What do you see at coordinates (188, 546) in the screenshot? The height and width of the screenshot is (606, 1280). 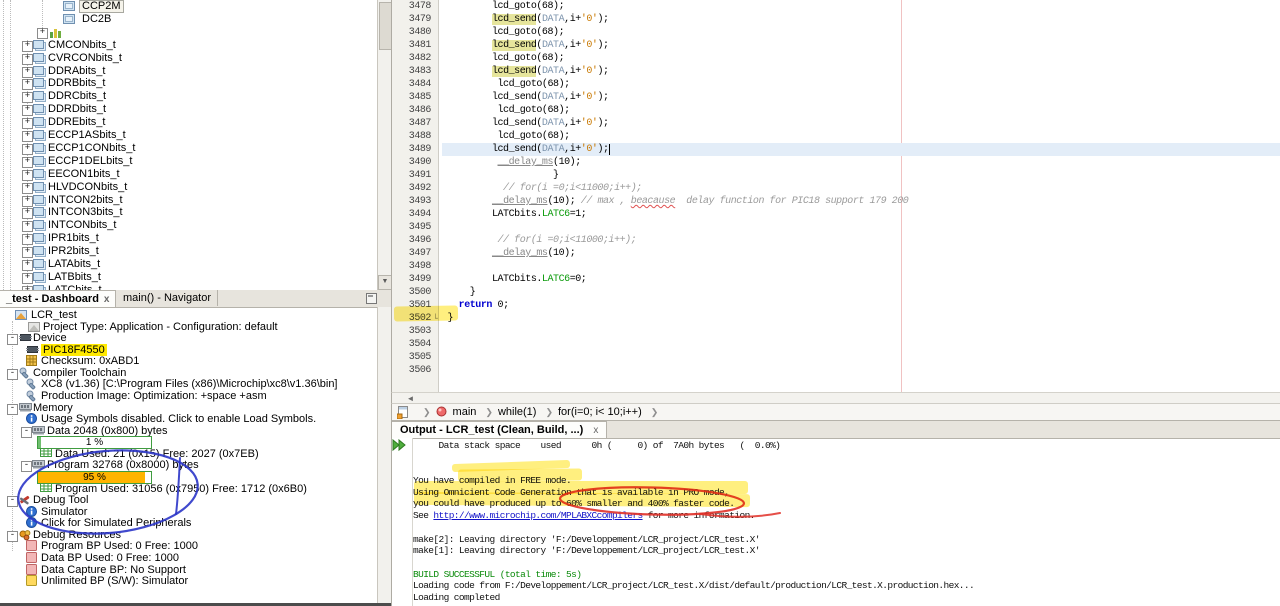 I see `dashboard-item: Program BP Used: 0 Free: 1000` at bounding box center [188, 546].